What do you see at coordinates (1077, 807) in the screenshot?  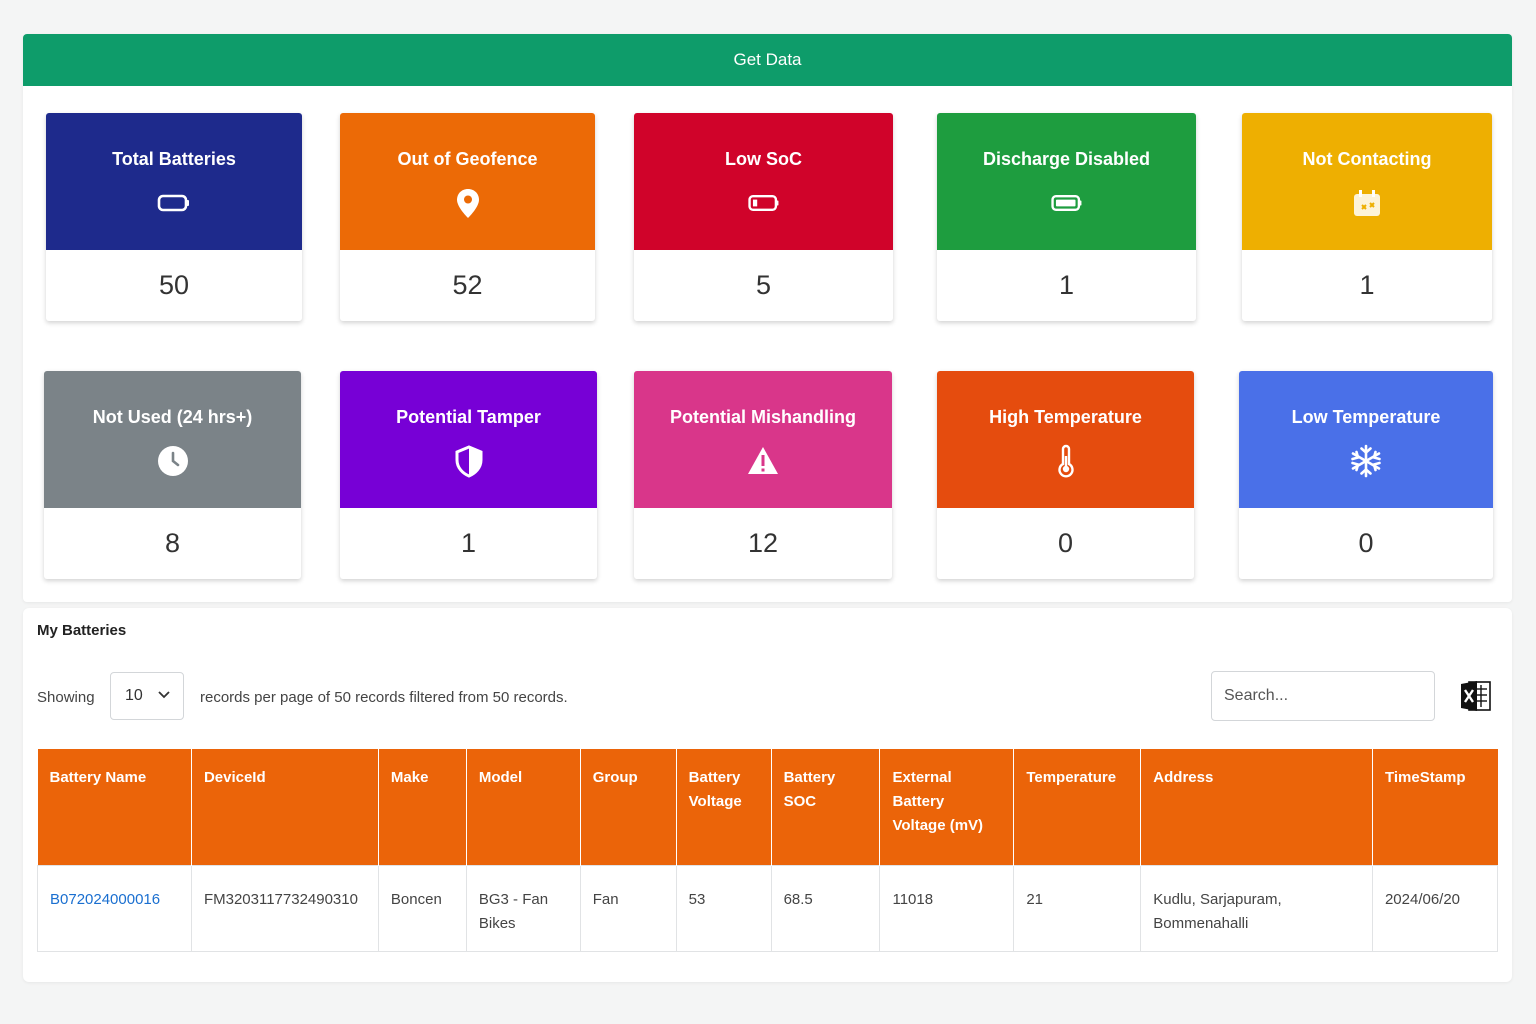 I see `column-header: Temperature` at bounding box center [1077, 807].